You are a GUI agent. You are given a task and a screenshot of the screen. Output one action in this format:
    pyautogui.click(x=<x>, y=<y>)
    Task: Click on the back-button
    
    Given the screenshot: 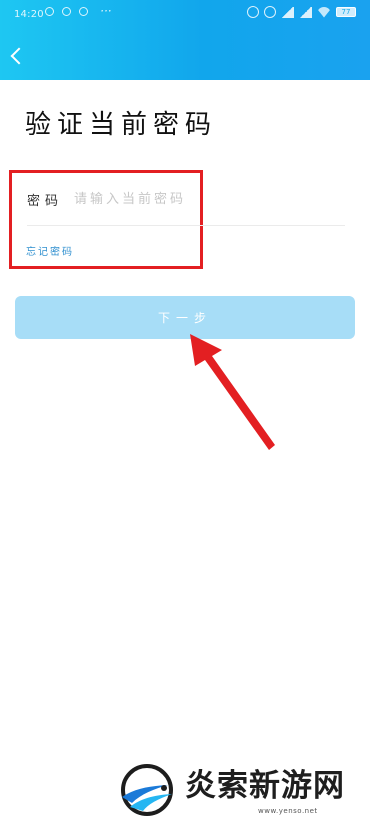 What is the action you would take?
    pyautogui.click(x=16, y=56)
    